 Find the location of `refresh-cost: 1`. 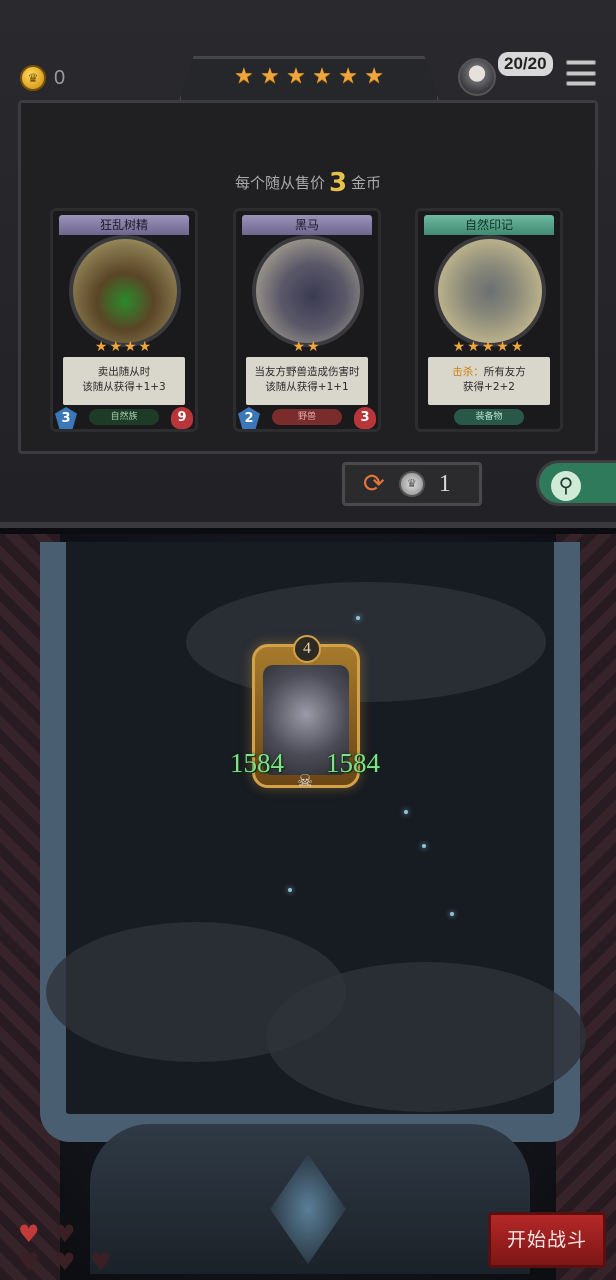

refresh-cost: 1 is located at coordinates (444, 483).